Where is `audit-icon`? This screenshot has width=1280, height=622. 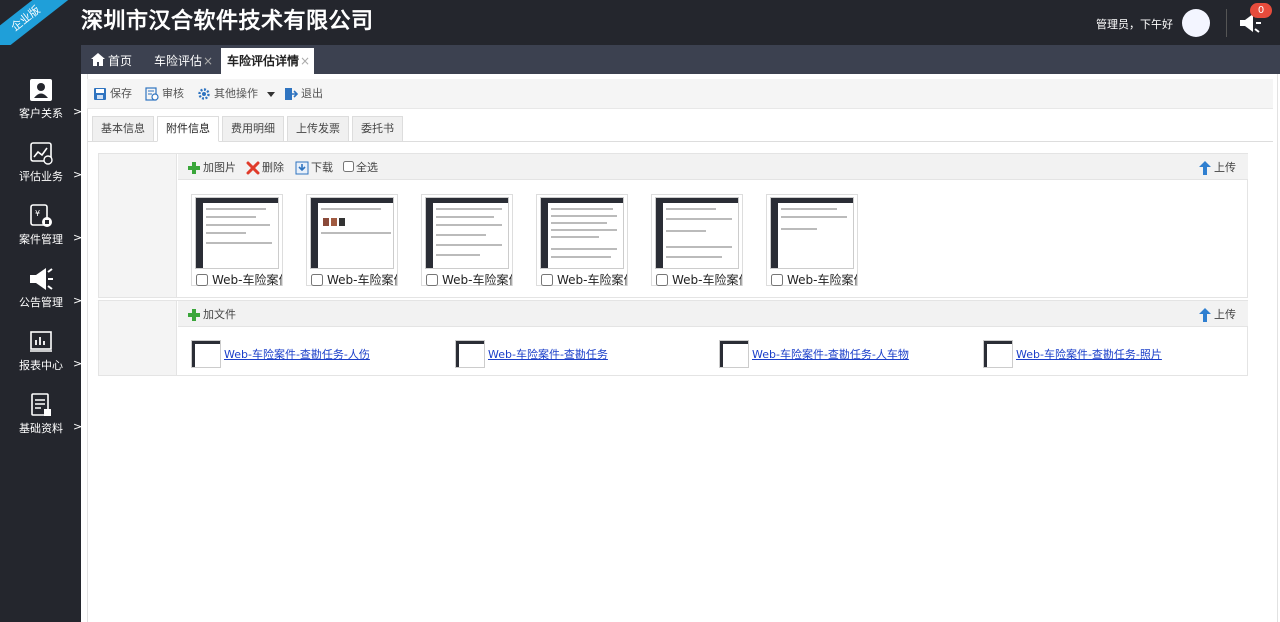
audit-icon is located at coordinates (152, 94).